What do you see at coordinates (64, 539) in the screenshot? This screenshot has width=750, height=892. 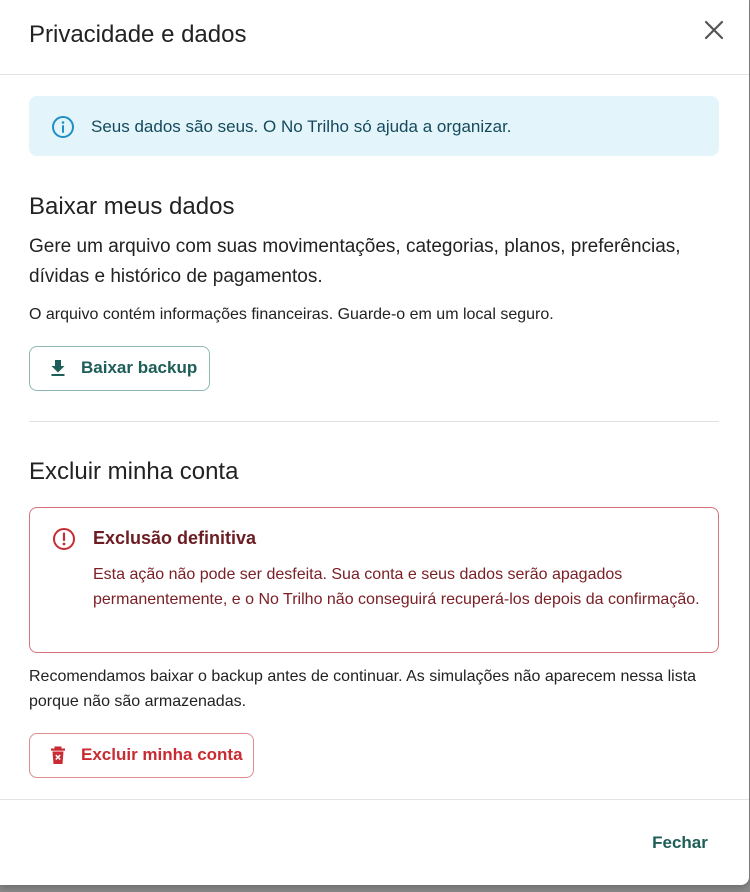 I see `alert-circle-icon` at bounding box center [64, 539].